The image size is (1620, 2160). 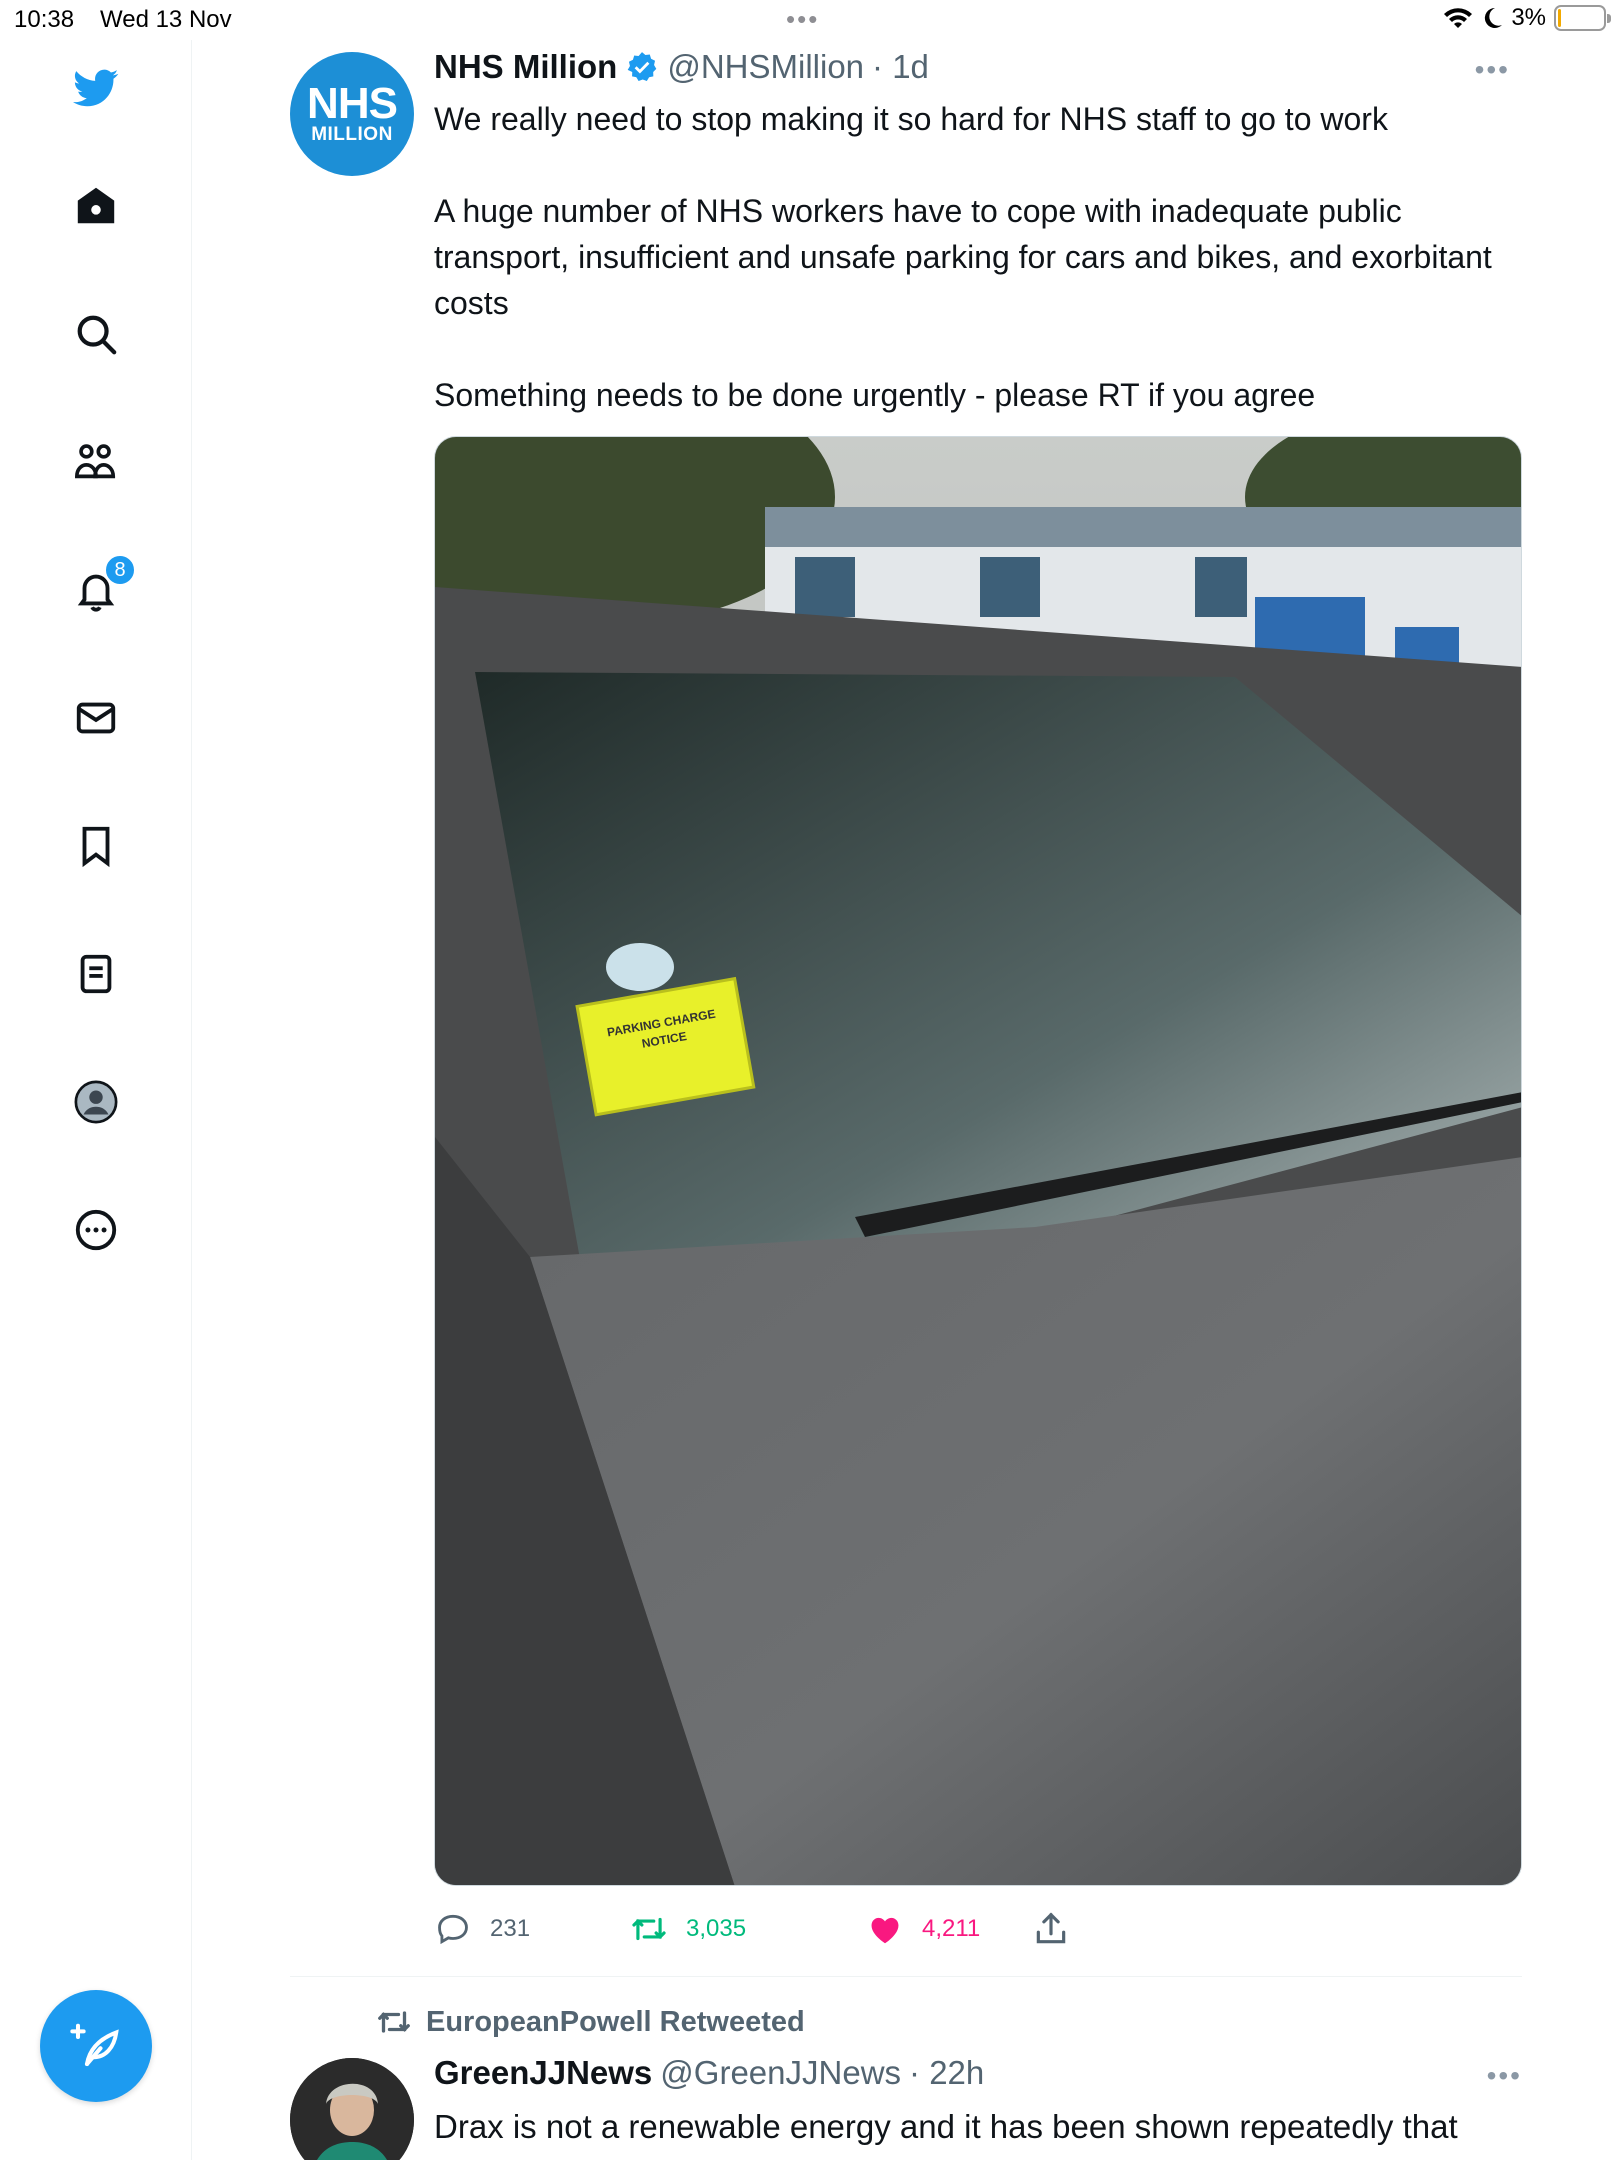 I want to click on share-icon, so click(x=1051, y=1928).